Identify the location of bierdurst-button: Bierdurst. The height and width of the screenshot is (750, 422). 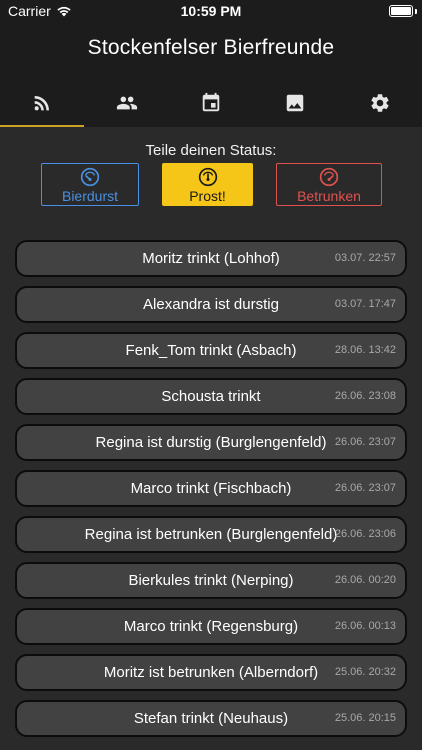
(90, 184).